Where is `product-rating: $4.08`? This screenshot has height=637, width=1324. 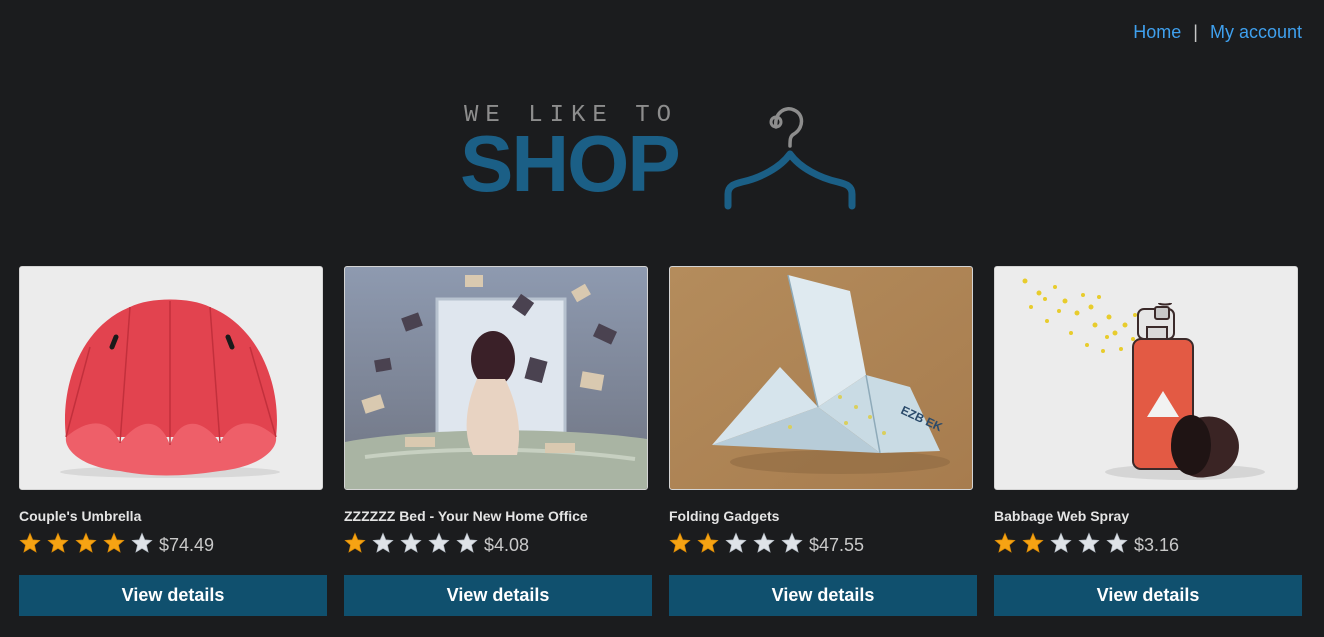 product-rating: $4.08 is located at coordinates (498, 543).